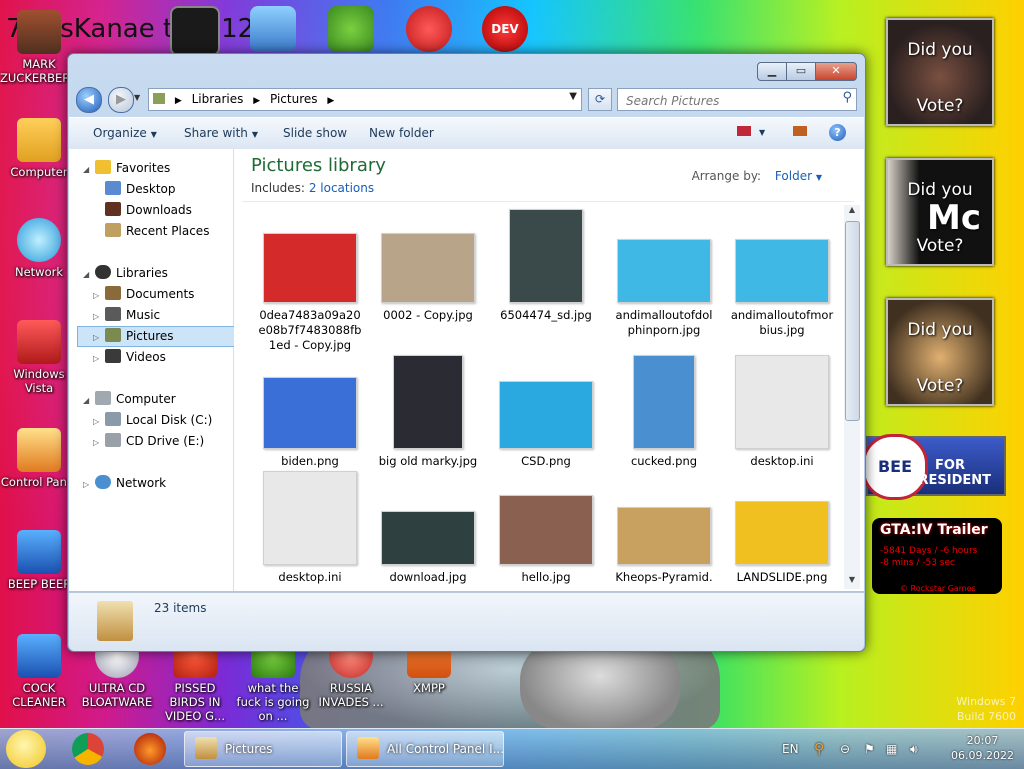 The width and height of the screenshot is (1024, 769). I want to click on taskbar-item-pictures: Pictures, so click(263, 749).